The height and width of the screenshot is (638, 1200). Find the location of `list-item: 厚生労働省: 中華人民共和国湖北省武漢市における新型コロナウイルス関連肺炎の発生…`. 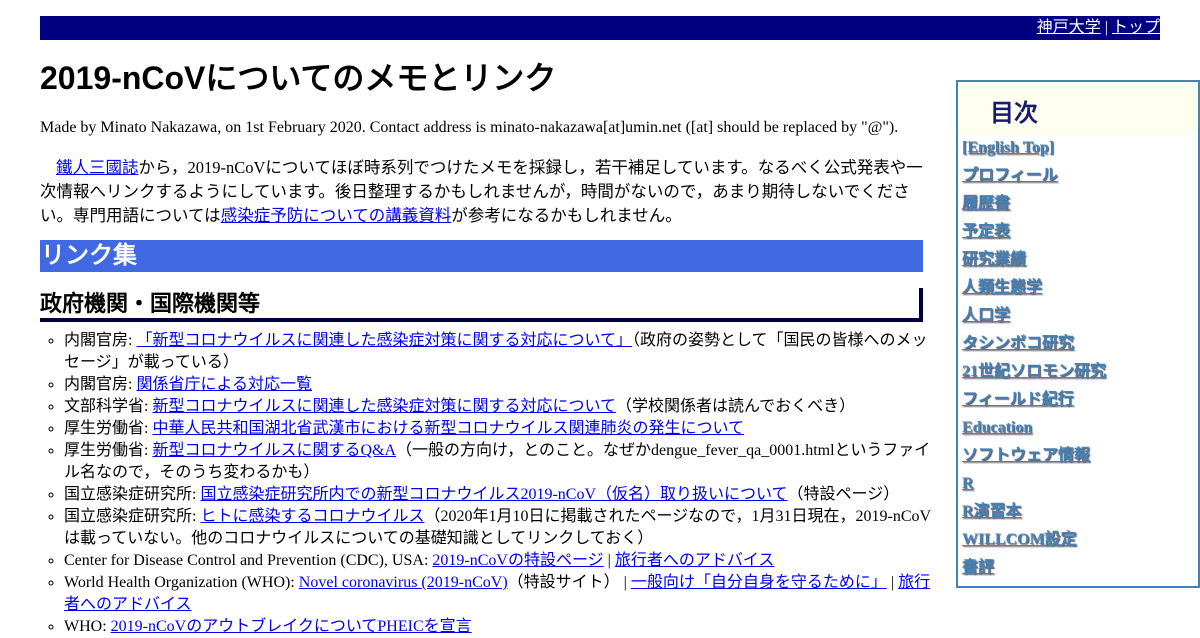

list-item: 厚生労働省: 中華人民共和国湖北省武漢市における新型コロナウイルス関連肺炎の発生… is located at coordinates (500, 429).